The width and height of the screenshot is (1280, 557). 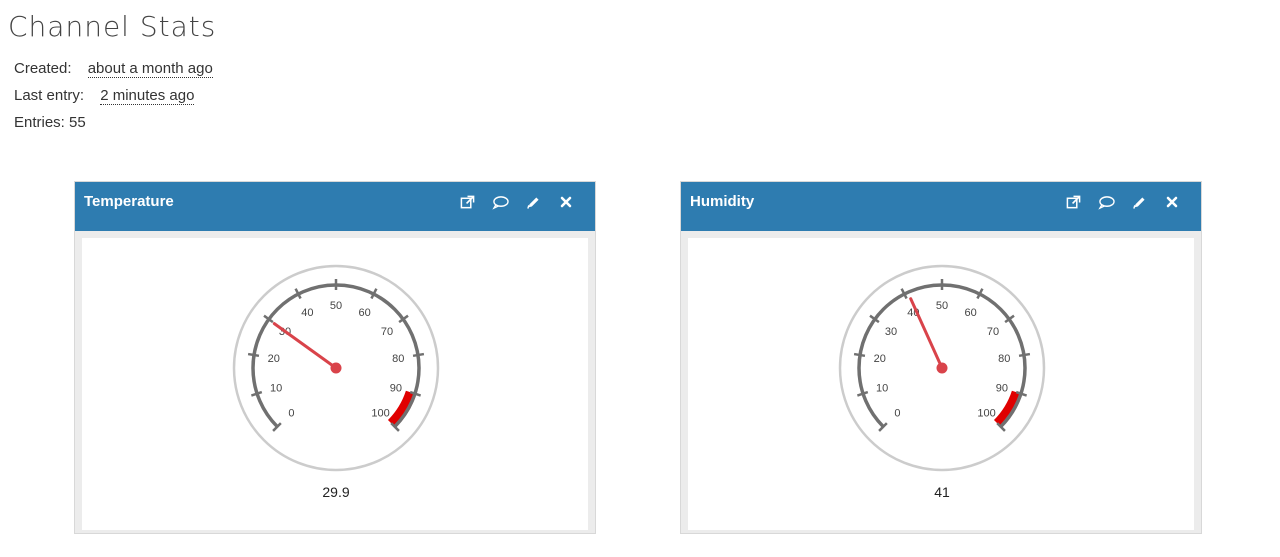 I want to click on last-entry-value: 2 minutes ago, so click(x=147, y=96).